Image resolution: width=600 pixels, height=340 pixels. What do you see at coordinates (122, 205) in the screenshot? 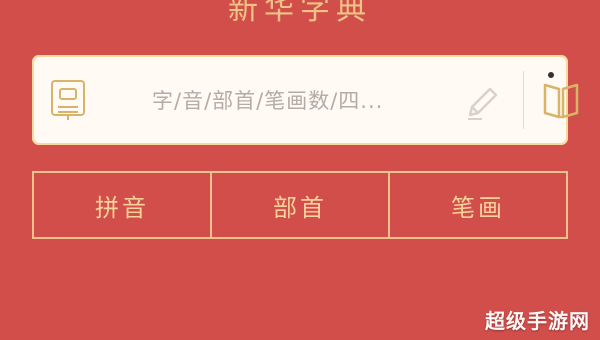
I see `tab-pinyin: 拼音` at bounding box center [122, 205].